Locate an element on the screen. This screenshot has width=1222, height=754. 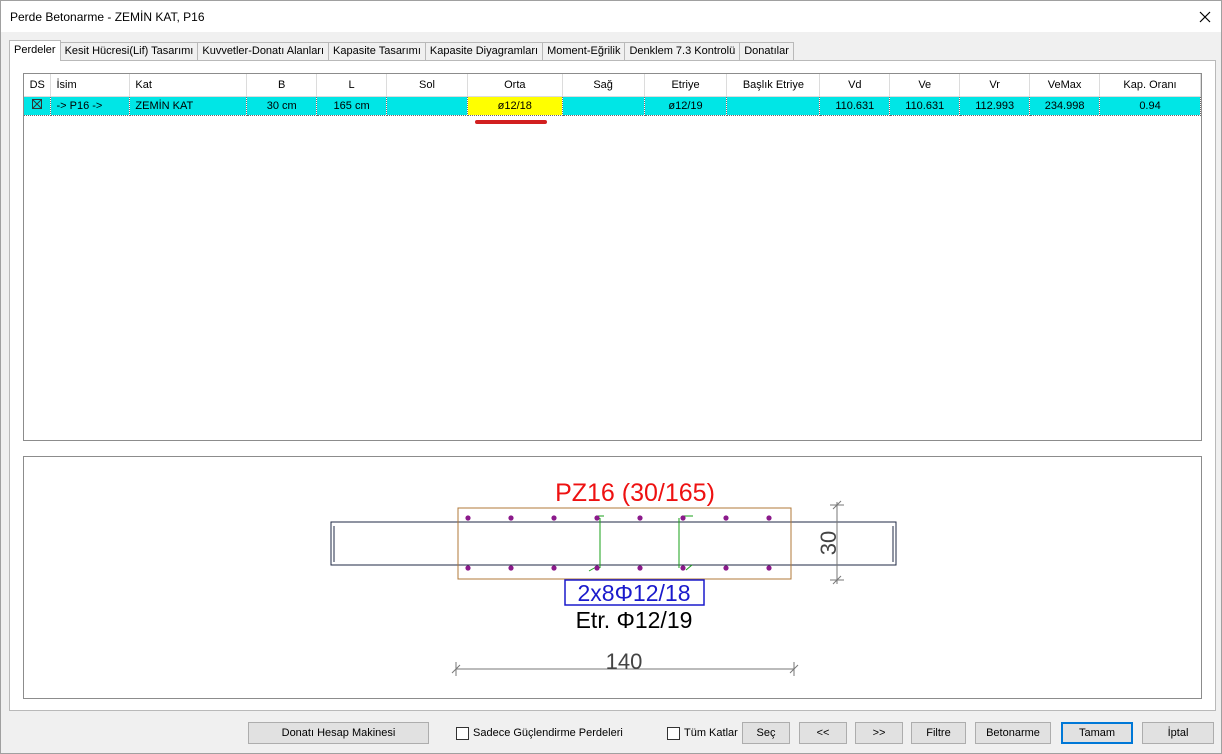
cell-isim: -> P16 -> is located at coordinates (90, 105).